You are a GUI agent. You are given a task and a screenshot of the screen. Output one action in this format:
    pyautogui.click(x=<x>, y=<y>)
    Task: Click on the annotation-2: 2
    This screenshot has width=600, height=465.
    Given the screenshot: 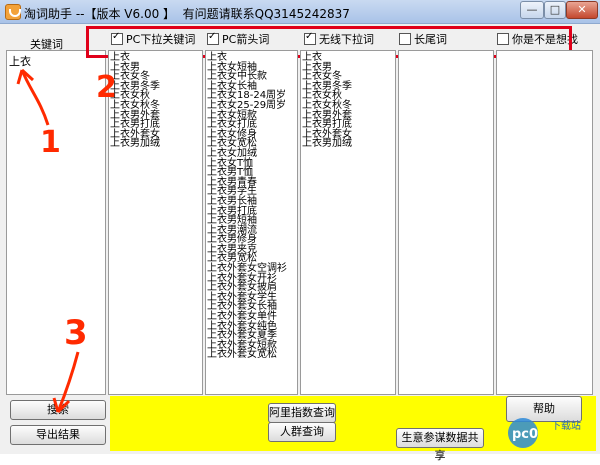 What is the action you would take?
    pyautogui.click(x=106, y=87)
    